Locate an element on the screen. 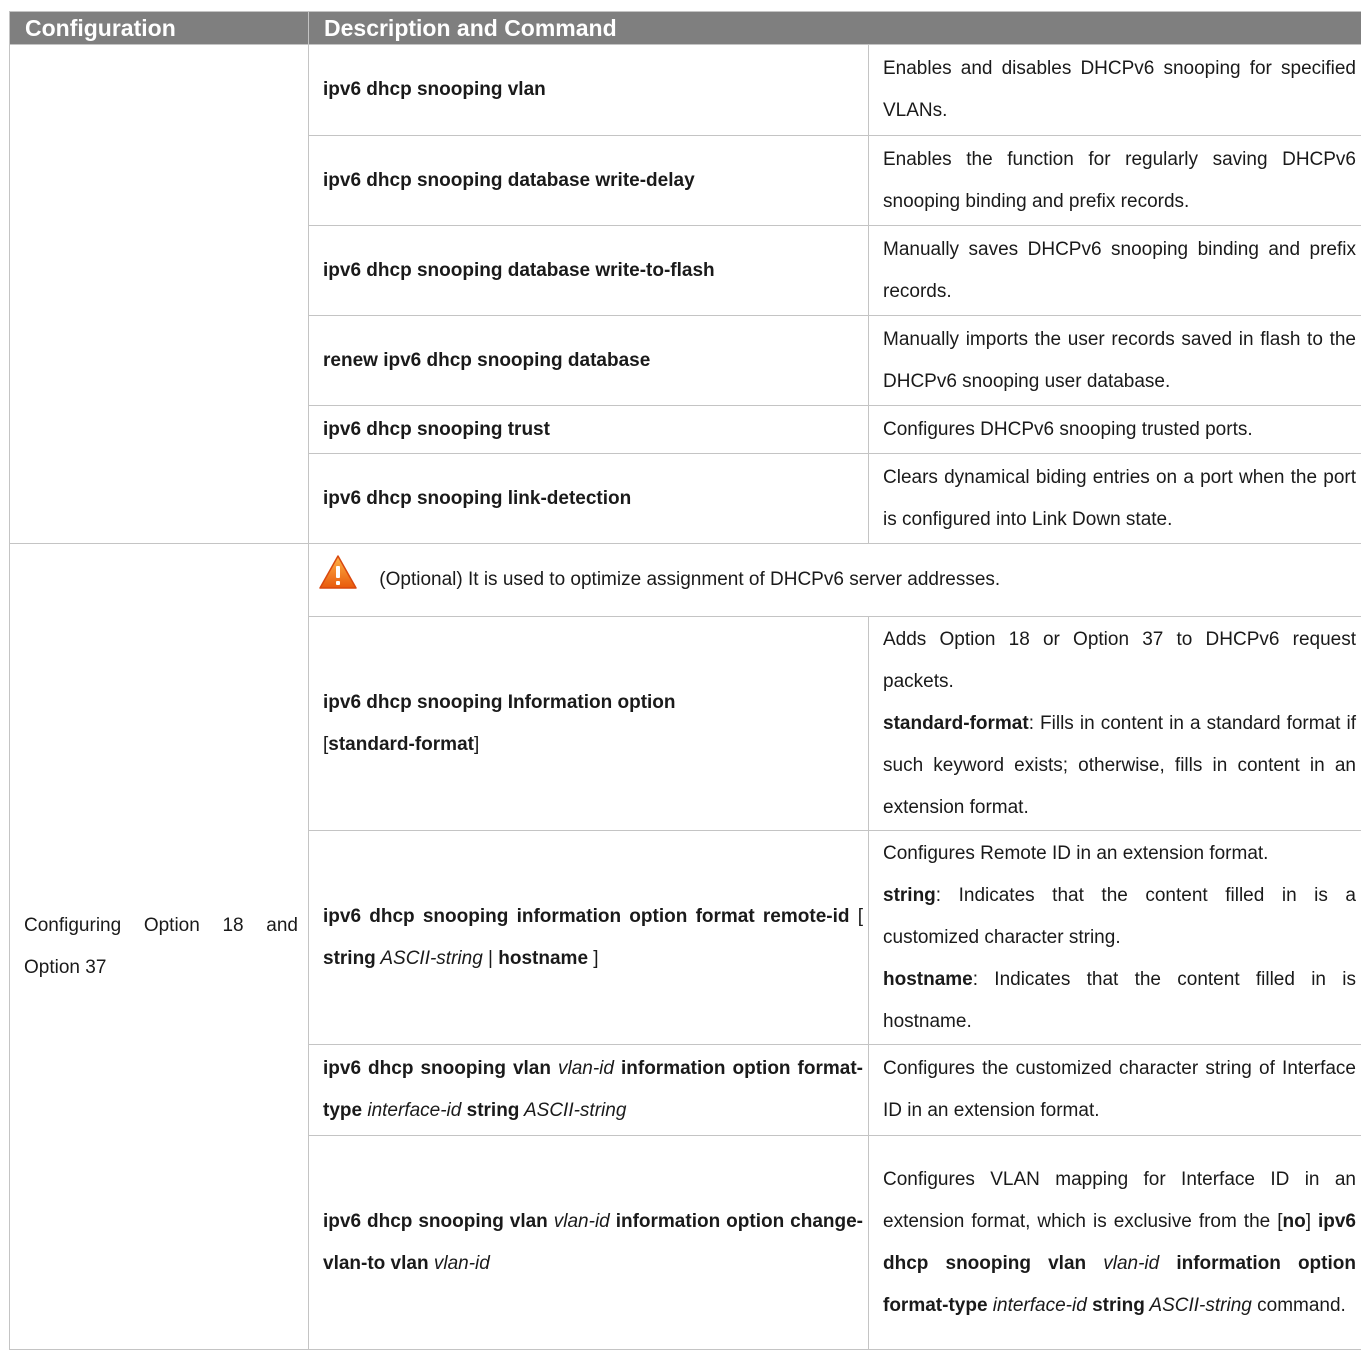 This screenshot has height=1350, width=1361. command-text: ipv6 dhcp snooping Information option is located at coordinates (499, 702).